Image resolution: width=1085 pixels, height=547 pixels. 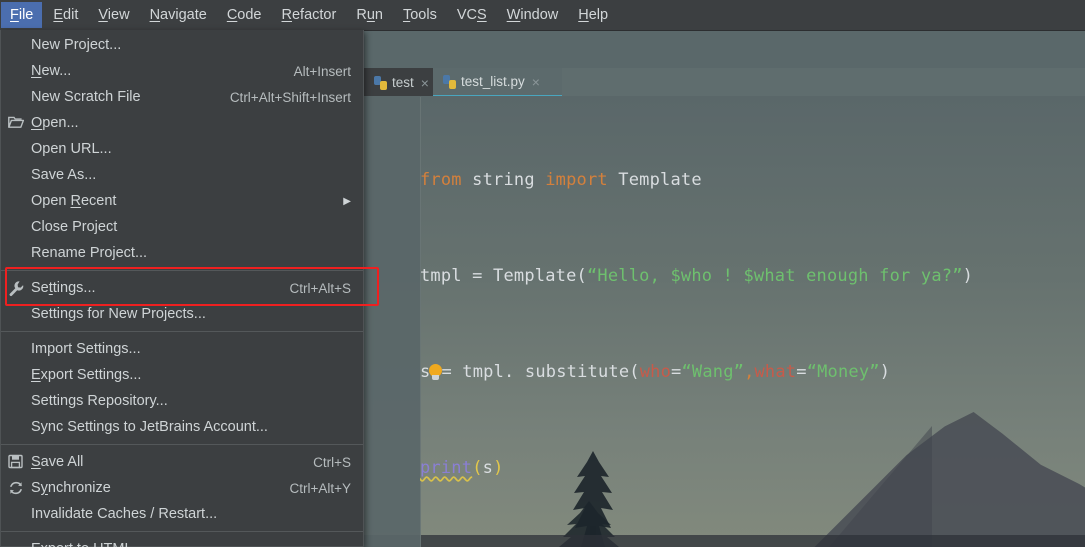 I want to click on menubar-label: Help, so click(x=593, y=15).